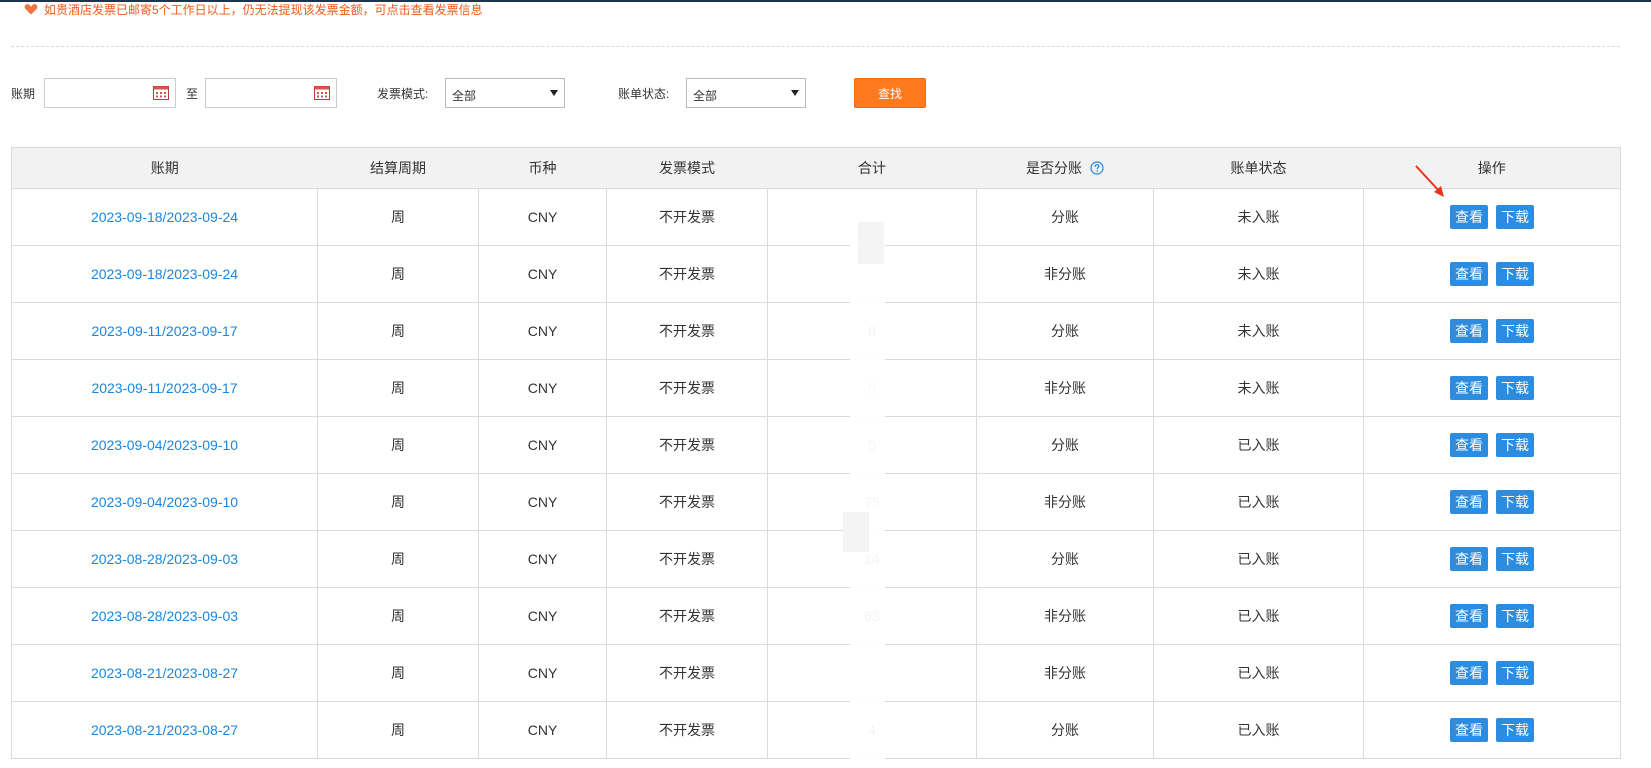  What do you see at coordinates (815, 46) in the screenshot?
I see `divider` at bounding box center [815, 46].